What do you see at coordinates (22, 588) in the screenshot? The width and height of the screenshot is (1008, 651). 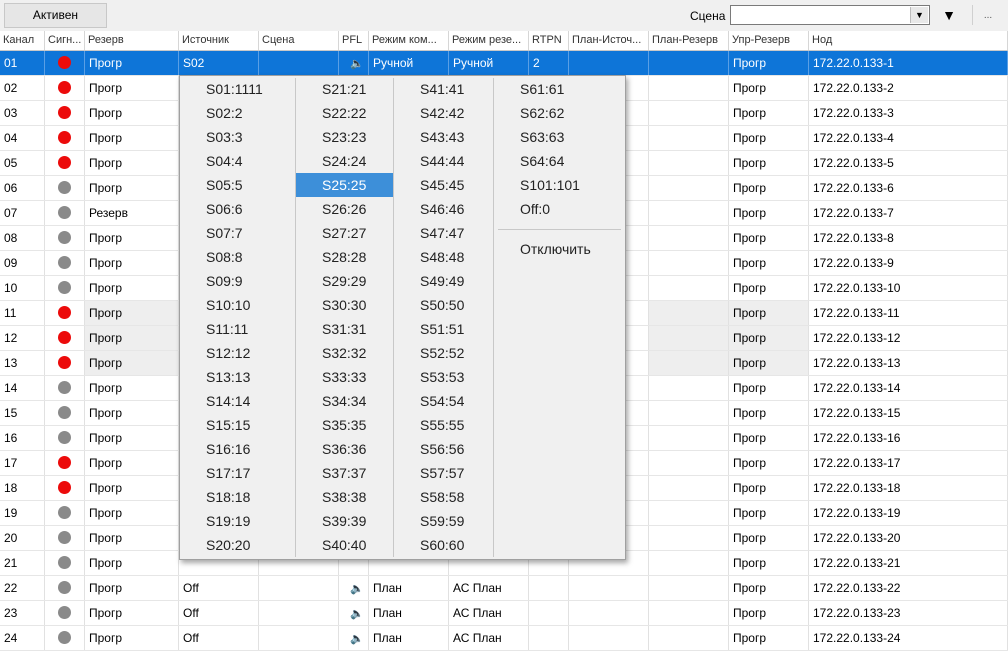 I see `cell-channel: 22` at bounding box center [22, 588].